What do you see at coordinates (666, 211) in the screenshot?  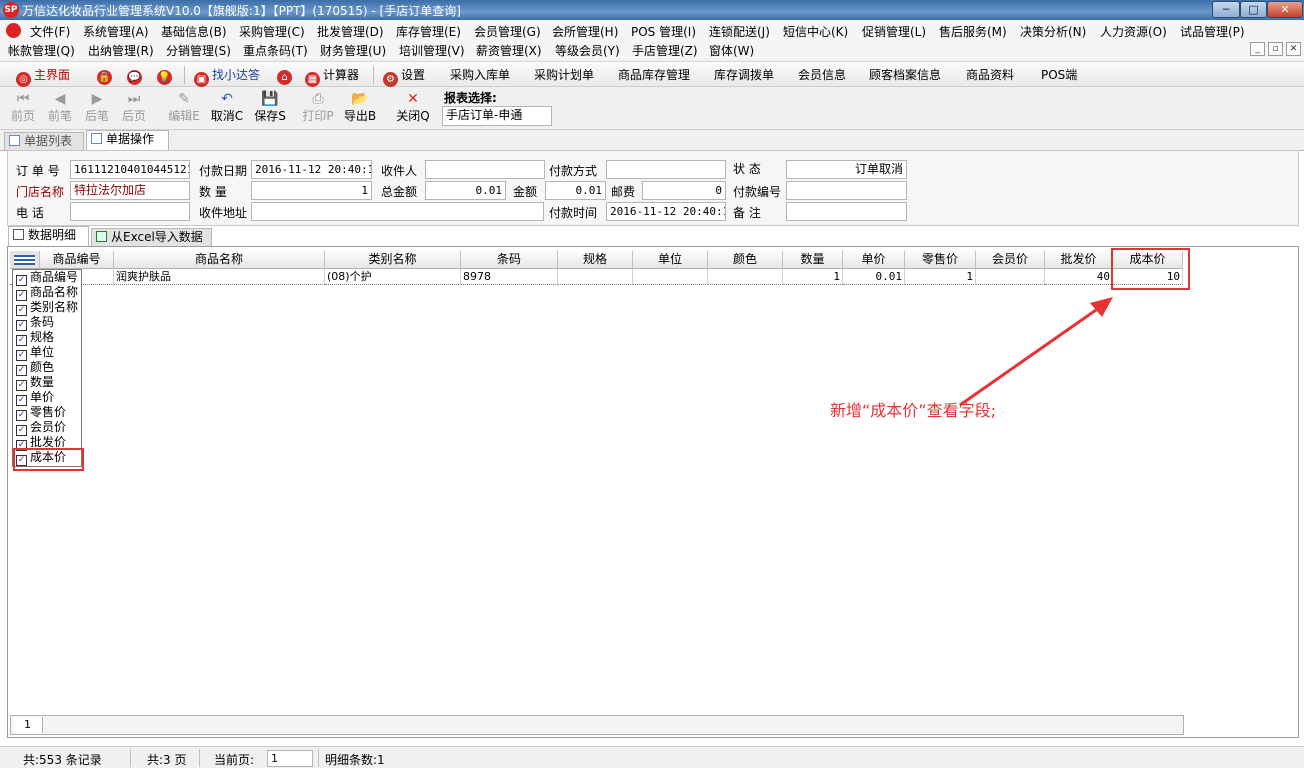 I see `pay-time-field: 2016-11-12 20:40:10` at bounding box center [666, 211].